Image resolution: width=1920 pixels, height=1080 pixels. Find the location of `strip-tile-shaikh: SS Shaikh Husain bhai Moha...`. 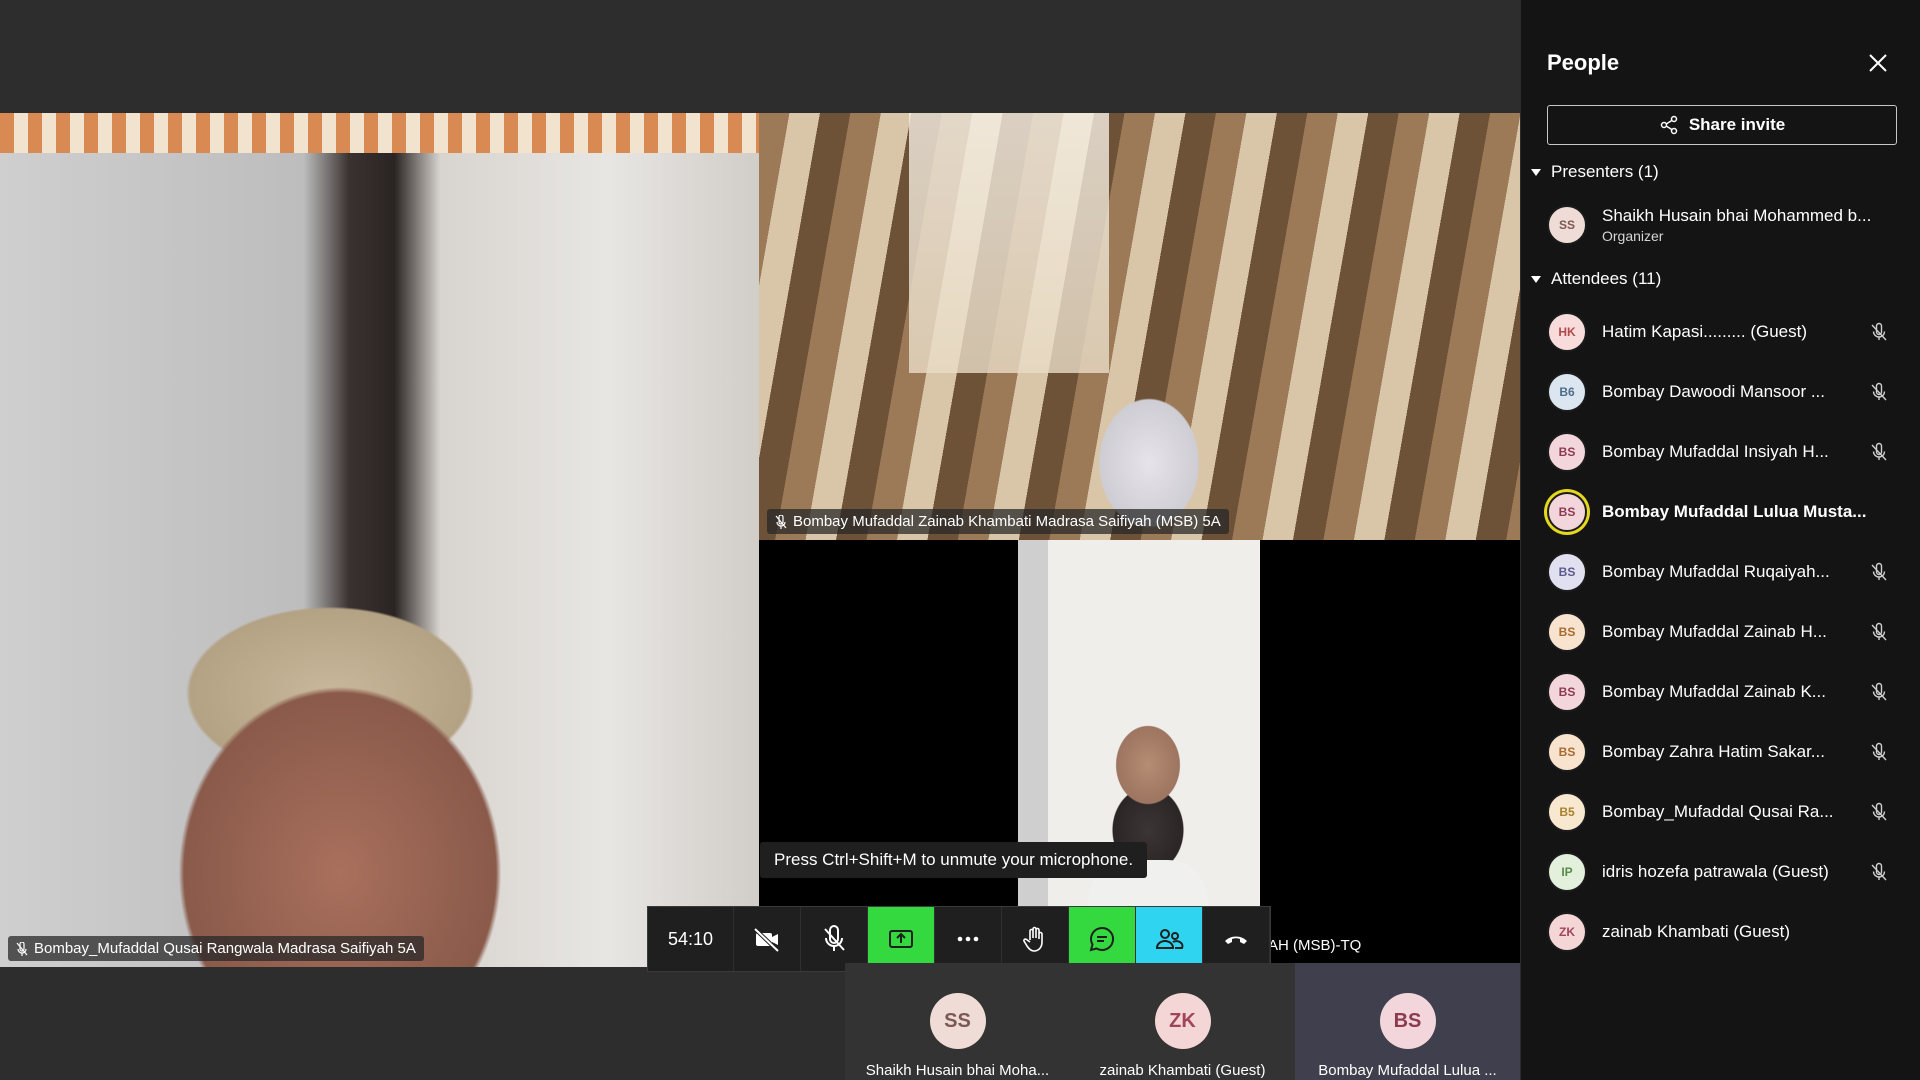

strip-tile-shaikh: SS Shaikh Husain bhai Moha... is located at coordinates (957, 1021).